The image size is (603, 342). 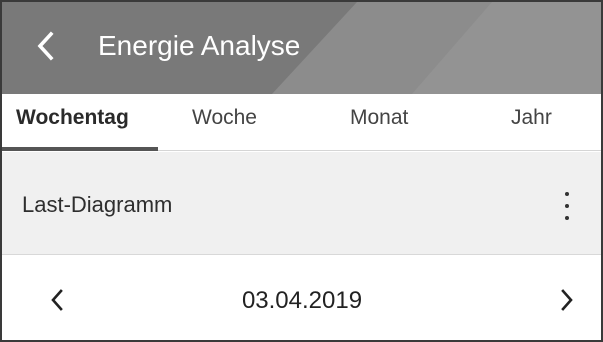 What do you see at coordinates (97, 204) in the screenshot?
I see `section-title: Last-Diagramm` at bounding box center [97, 204].